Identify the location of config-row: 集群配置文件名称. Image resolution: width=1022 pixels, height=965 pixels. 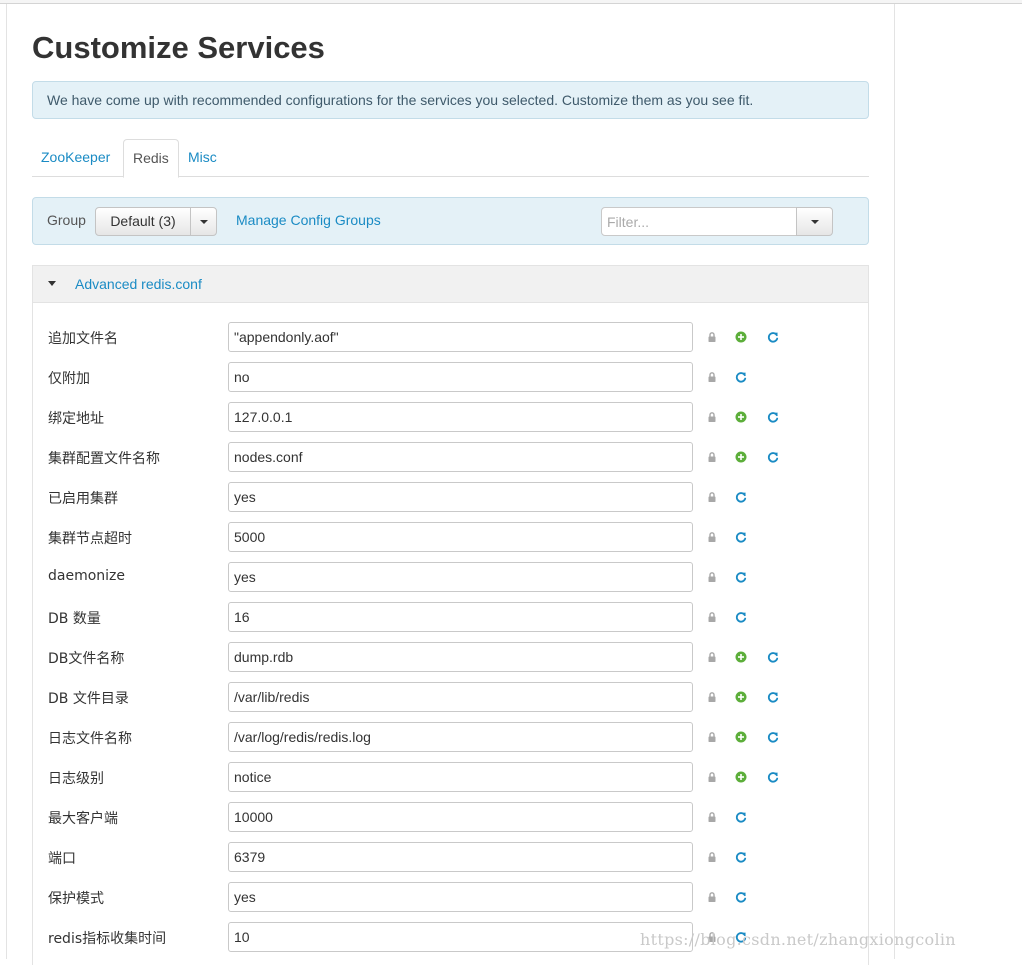
(450, 462).